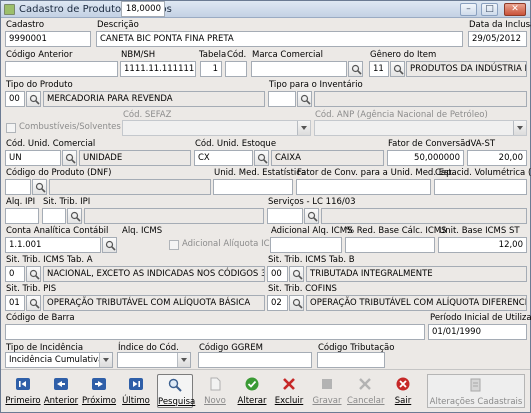  Describe the element at coordinates (252, 391) in the screenshot. I see `alterar-button: Alterar` at that location.